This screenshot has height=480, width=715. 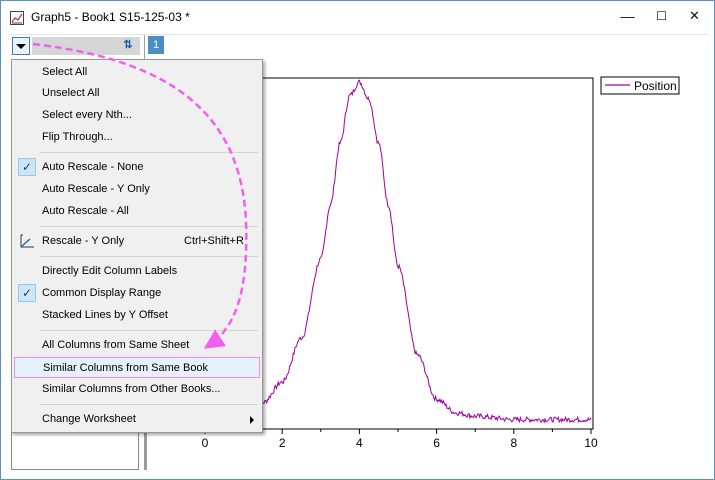 What do you see at coordinates (137, 72) in the screenshot?
I see `menu-item-select-all: Select All` at bounding box center [137, 72].